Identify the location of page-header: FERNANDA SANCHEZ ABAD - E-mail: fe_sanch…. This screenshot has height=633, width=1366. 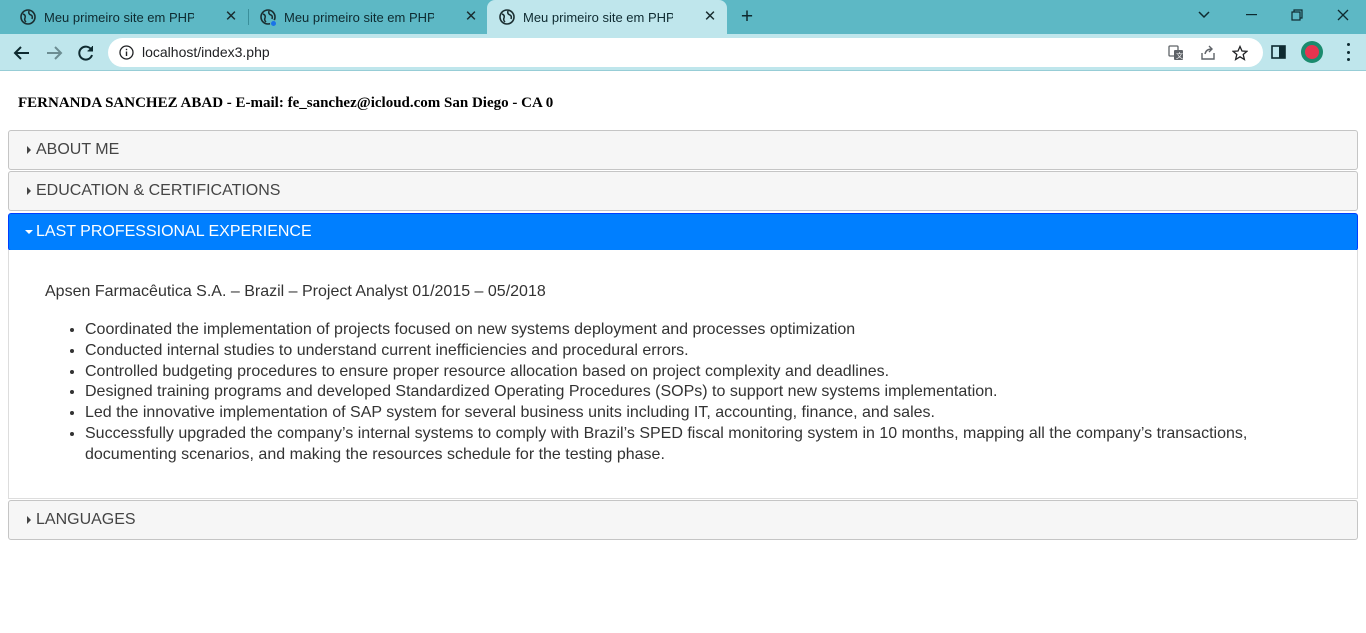
(286, 103).